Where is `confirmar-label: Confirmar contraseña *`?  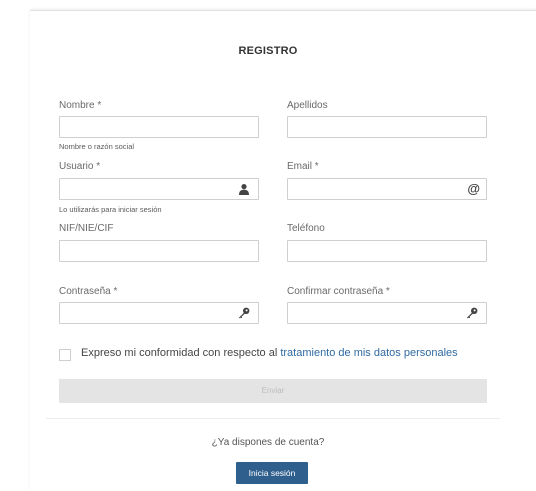 confirmar-label: Confirmar contraseña * is located at coordinates (338, 291).